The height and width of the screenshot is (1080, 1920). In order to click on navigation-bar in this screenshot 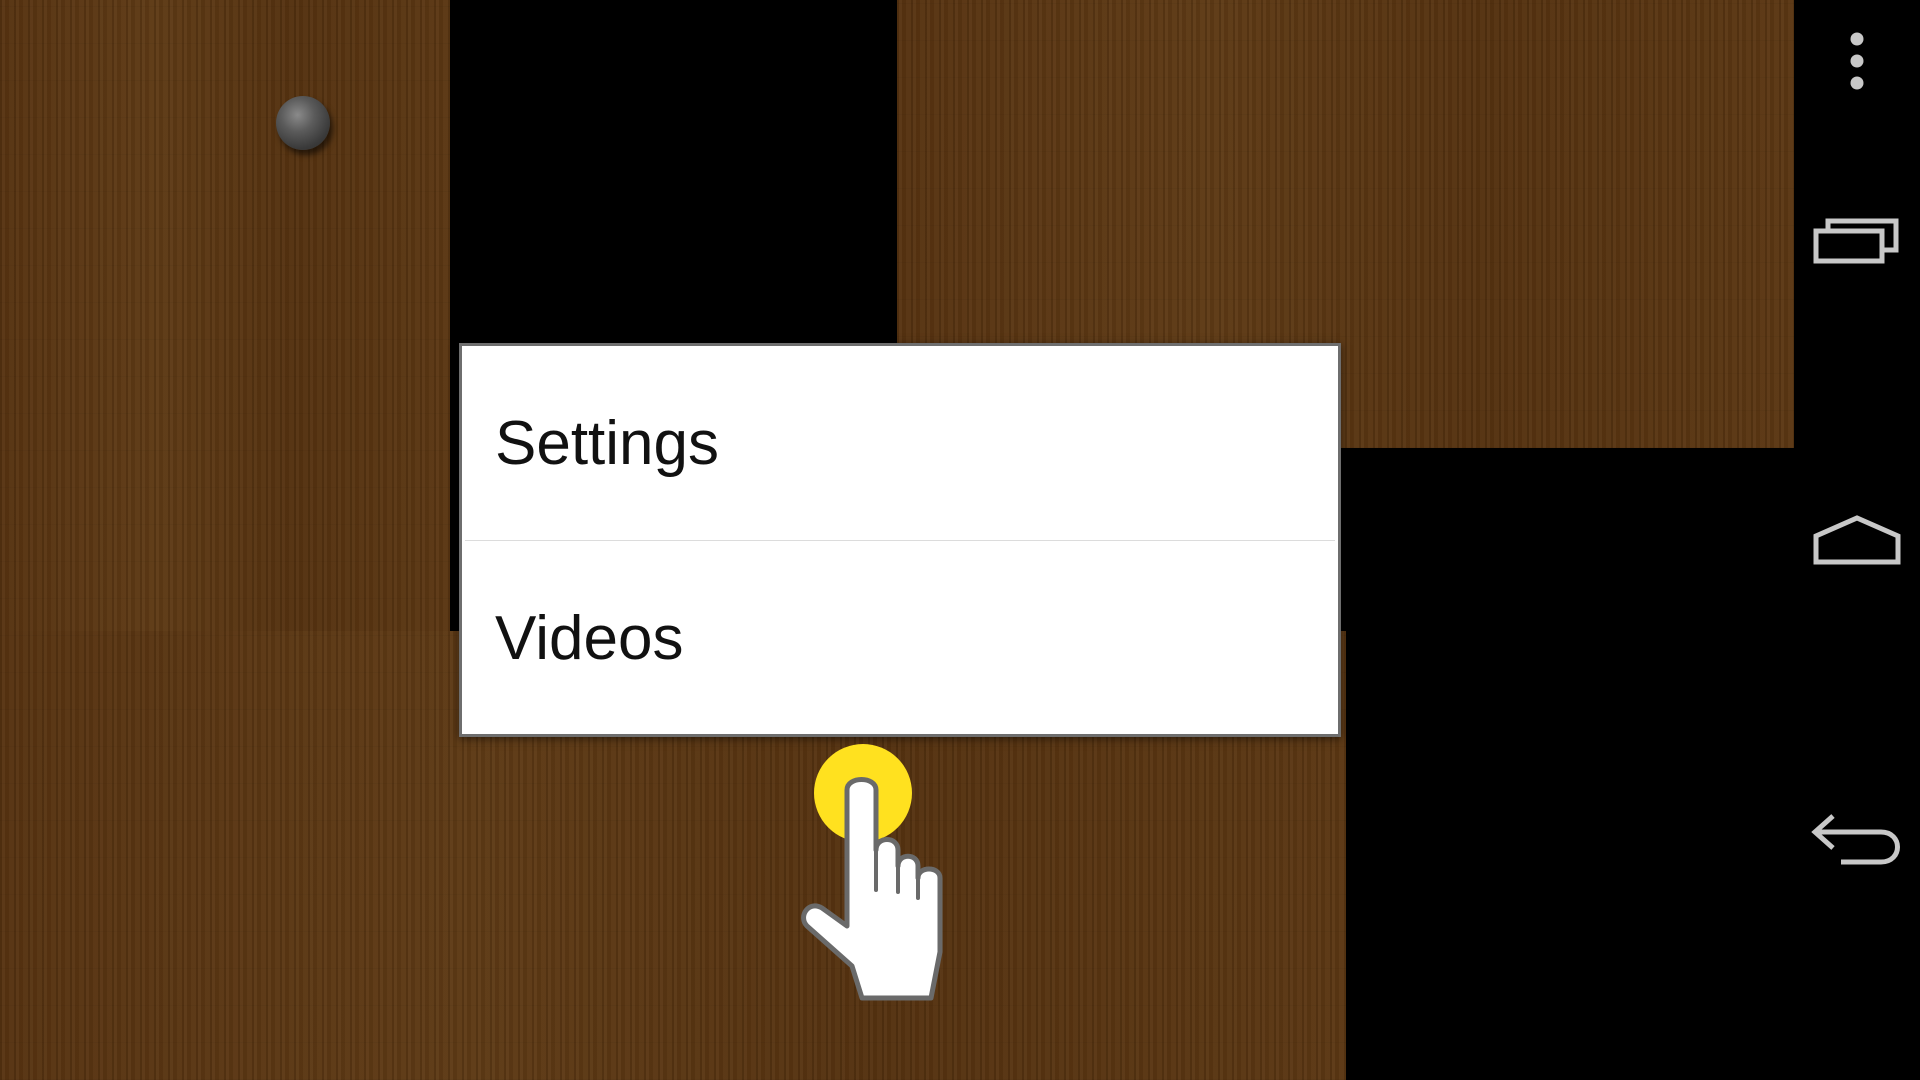, I will do `click(1857, 540)`.